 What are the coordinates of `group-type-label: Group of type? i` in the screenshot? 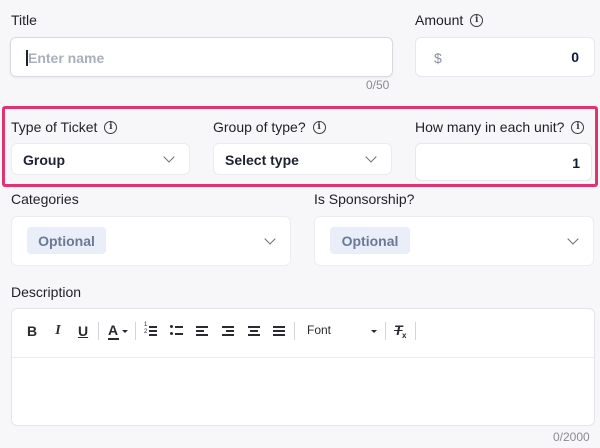 It's located at (269, 127).